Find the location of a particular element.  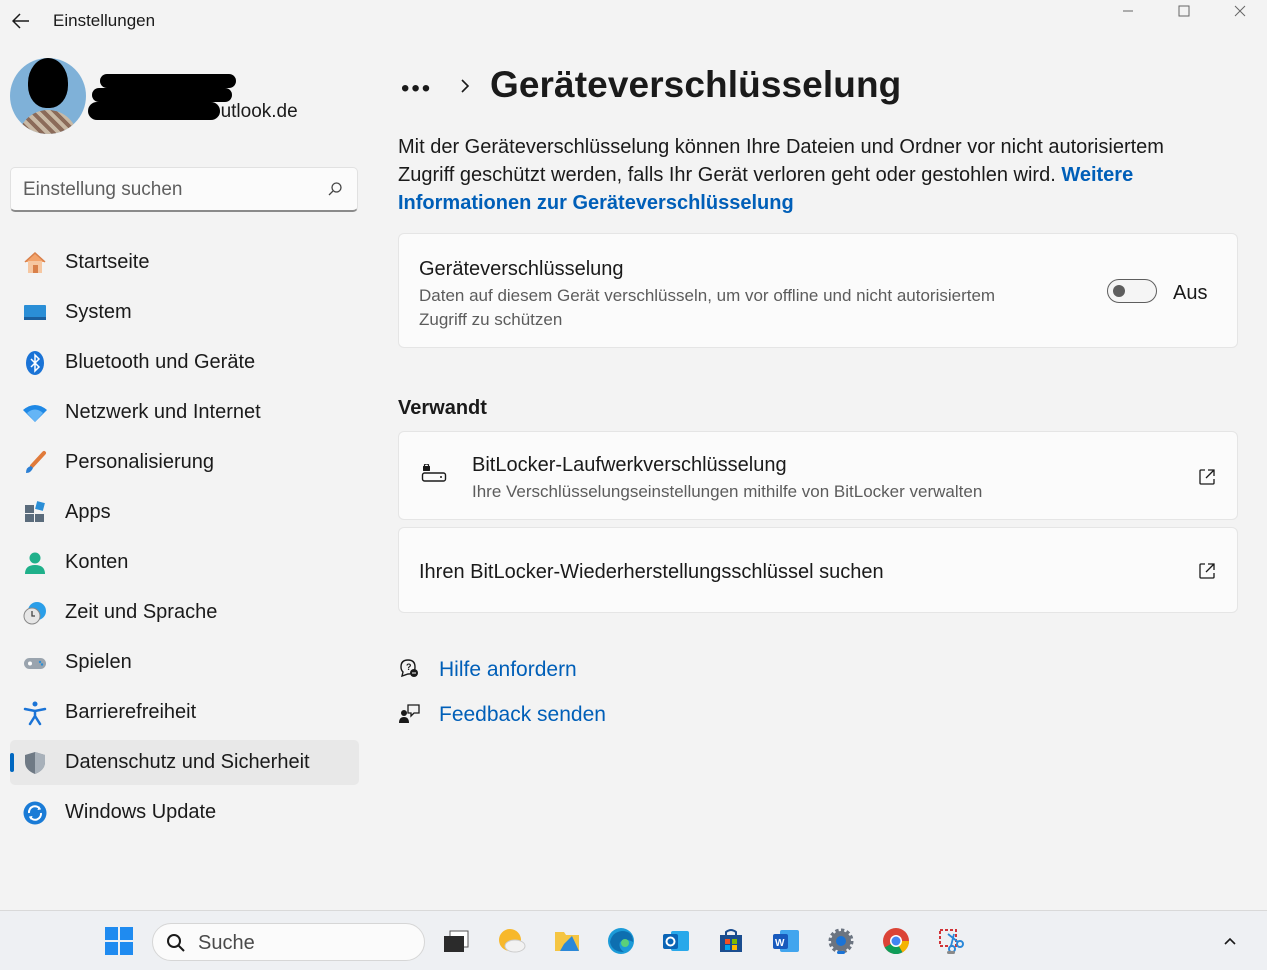

minimize-icon is located at coordinates (1128, 11).